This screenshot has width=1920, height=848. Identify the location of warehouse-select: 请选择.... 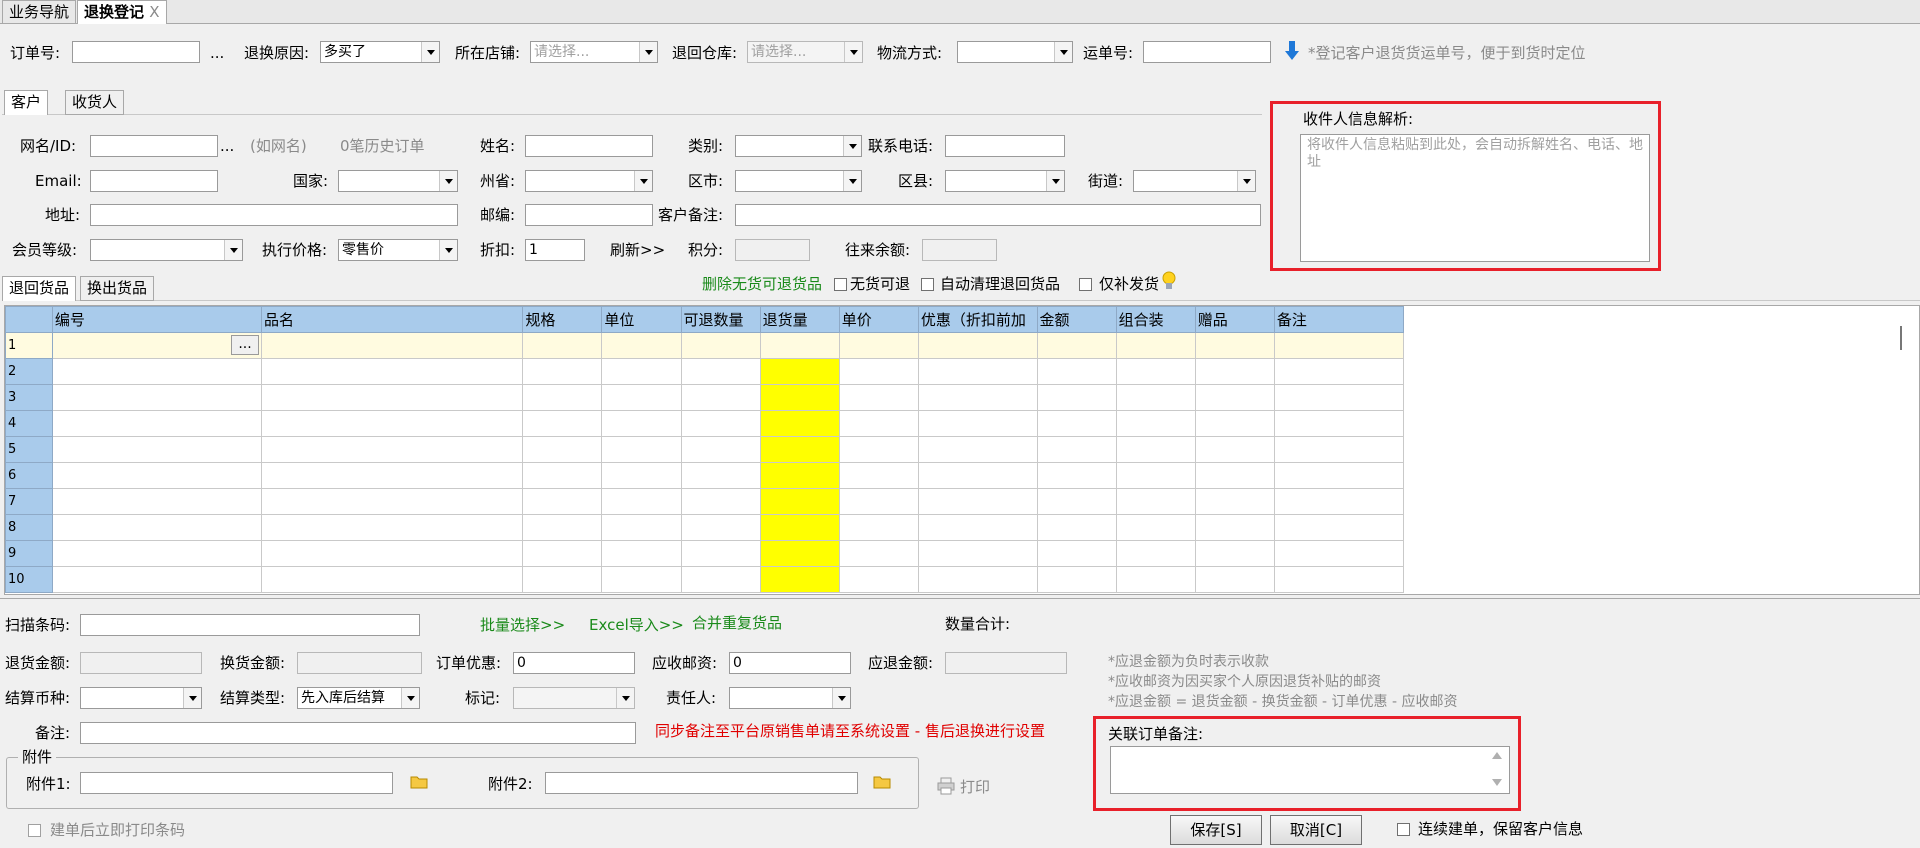
(805, 52).